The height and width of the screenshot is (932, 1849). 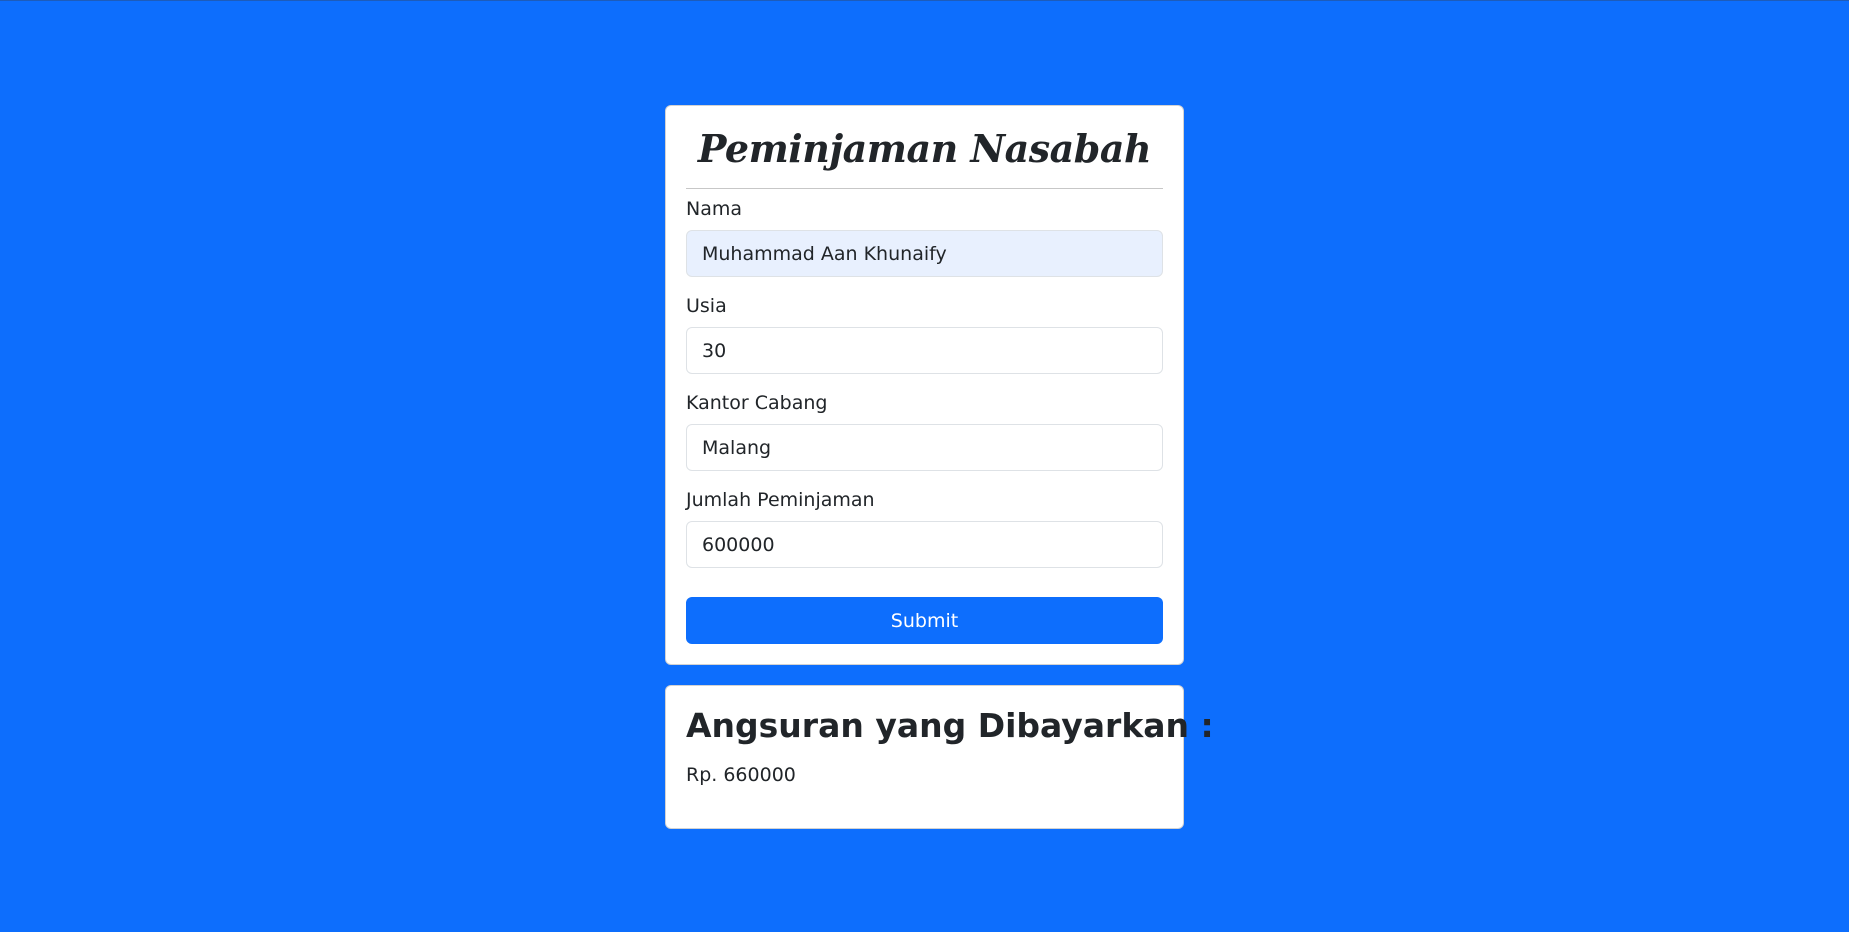 What do you see at coordinates (924, 253) in the screenshot?
I see `nama-input` at bounding box center [924, 253].